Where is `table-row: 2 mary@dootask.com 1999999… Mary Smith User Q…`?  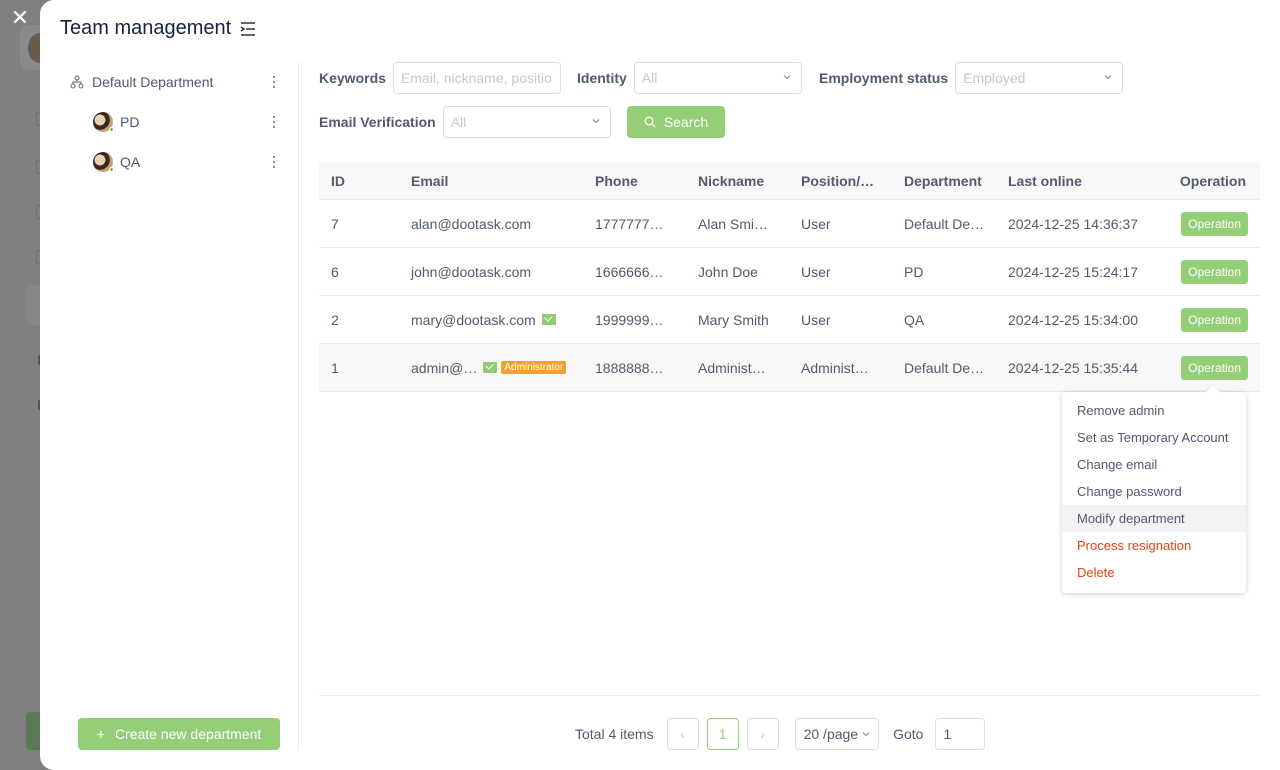
table-row: 2 mary@dootask.com 1999999… Mary Smith User Q… is located at coordinates (789, 320).